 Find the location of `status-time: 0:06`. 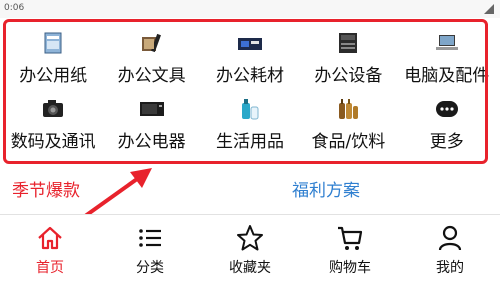

status-time: 0:06 is located at coordinates (14, 8).